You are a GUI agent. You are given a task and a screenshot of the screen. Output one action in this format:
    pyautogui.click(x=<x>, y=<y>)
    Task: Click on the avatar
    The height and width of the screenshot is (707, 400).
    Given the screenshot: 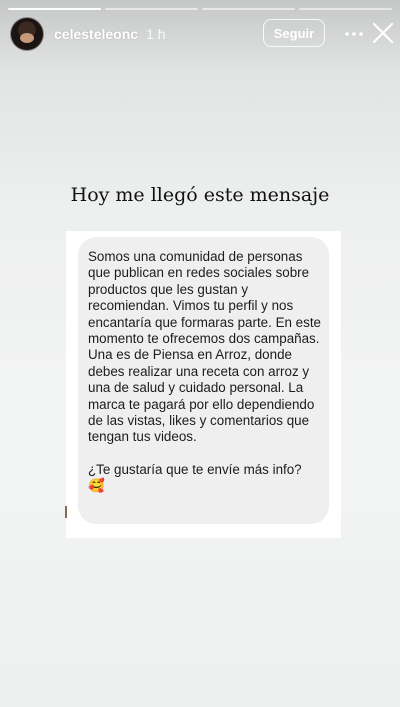 What is the action you would take?
    pyautogui.click(x=27, y=34)
    